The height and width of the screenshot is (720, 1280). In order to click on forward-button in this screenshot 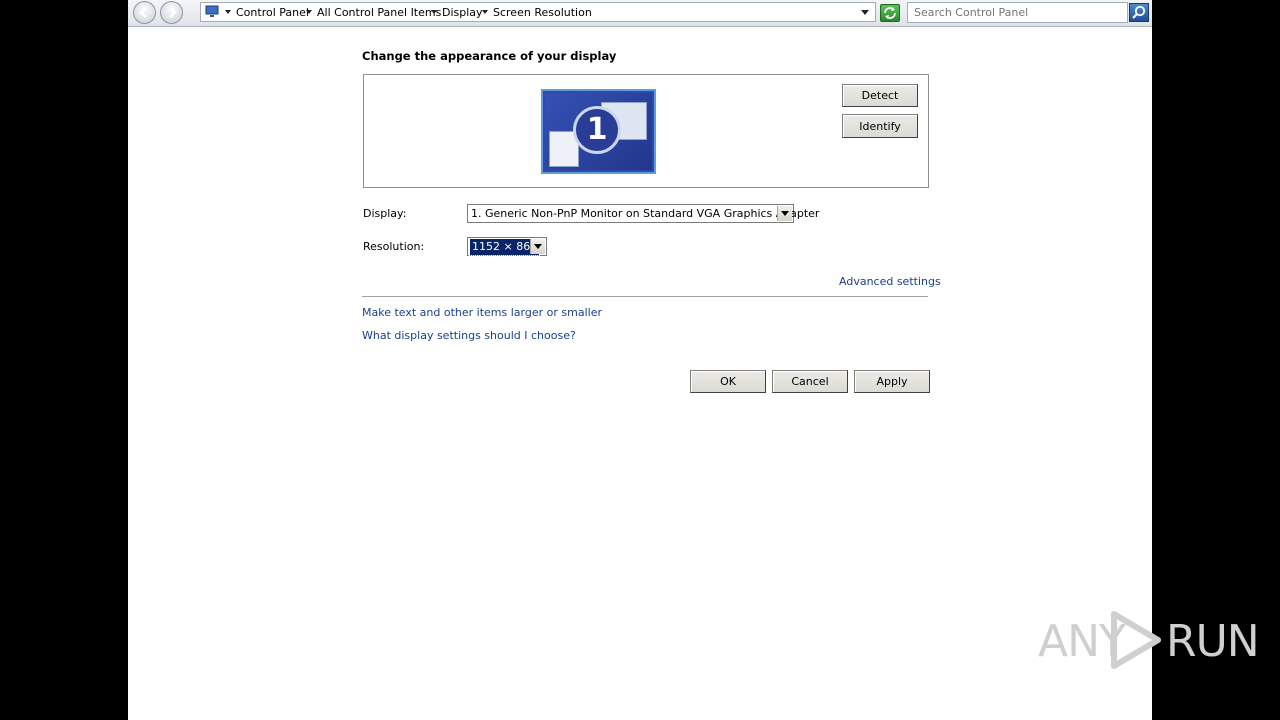, I will do `click(171, 12)`.